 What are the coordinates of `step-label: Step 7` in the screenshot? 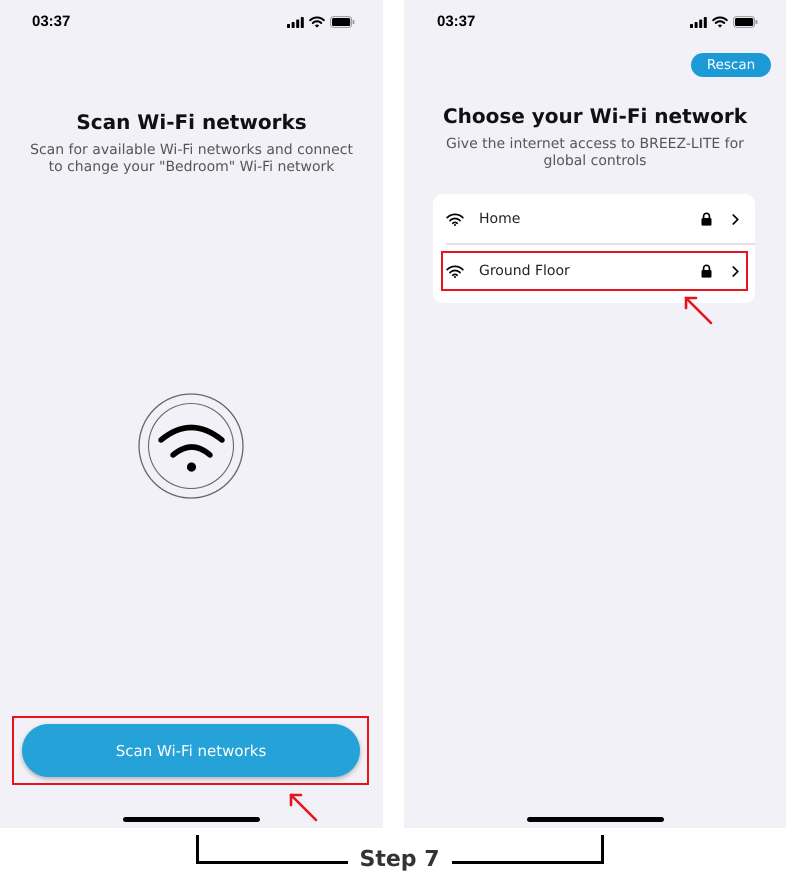 It's located at (400, 860).